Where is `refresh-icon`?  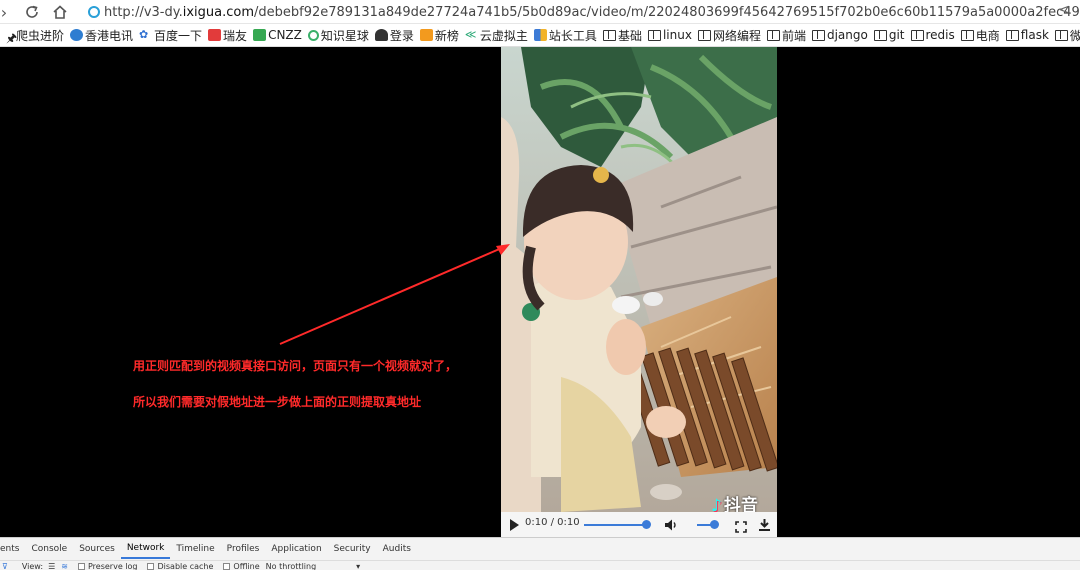 refresh-icon is located at coordinates (32, 12).